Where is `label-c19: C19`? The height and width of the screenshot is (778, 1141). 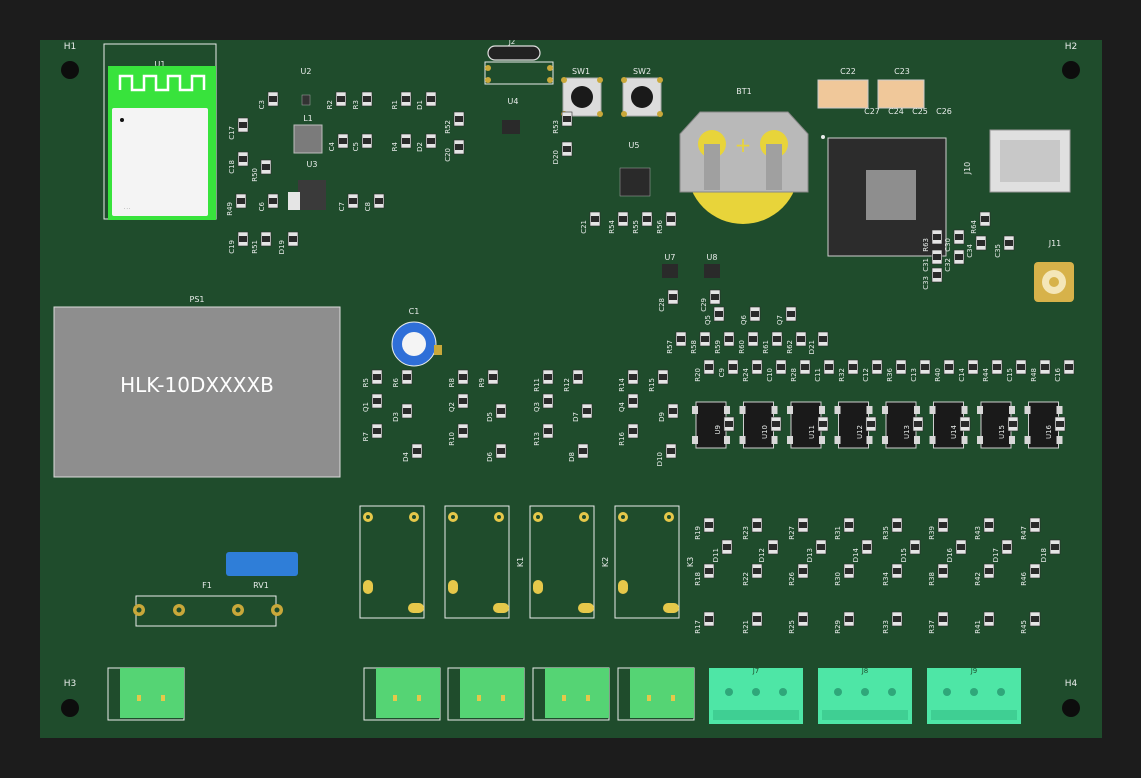 label-c19: C19 is located at coordinates (232, 247).